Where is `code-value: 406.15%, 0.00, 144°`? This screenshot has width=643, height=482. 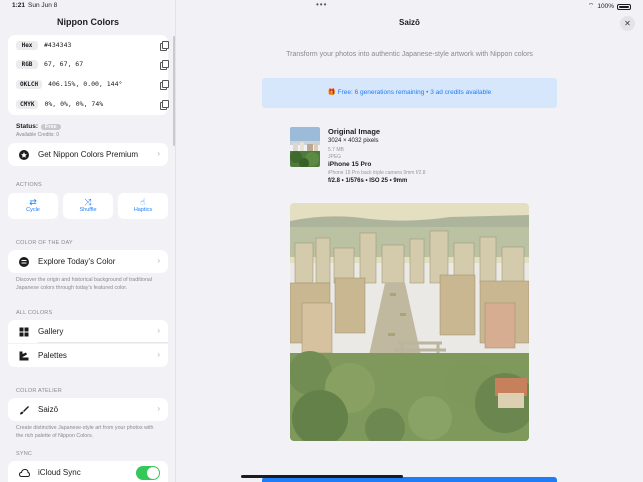
code-value: 406.15%, 0.00, 144° is located at coordinates (85, 84).